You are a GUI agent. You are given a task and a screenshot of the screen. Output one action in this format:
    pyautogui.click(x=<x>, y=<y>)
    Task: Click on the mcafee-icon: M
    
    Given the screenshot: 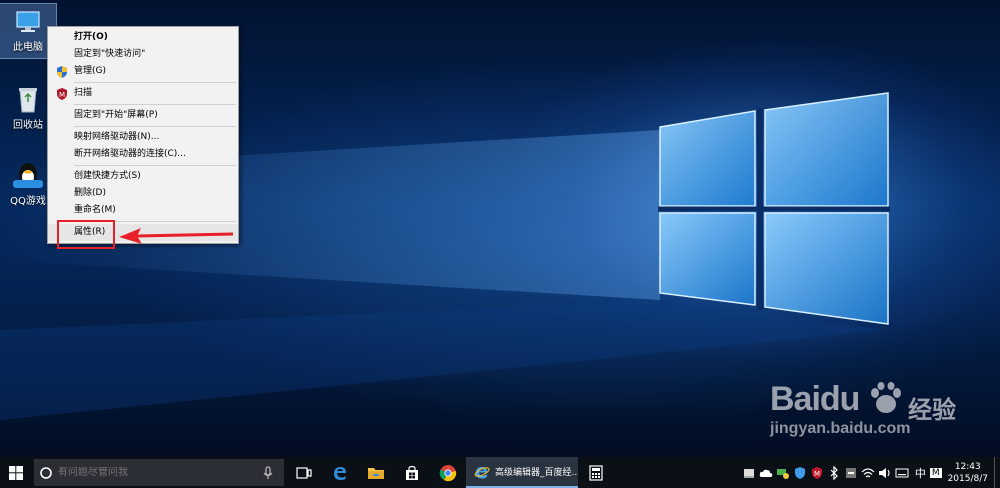 What is the action you would take?
    pyautogui.click(x=817, y=472)
    